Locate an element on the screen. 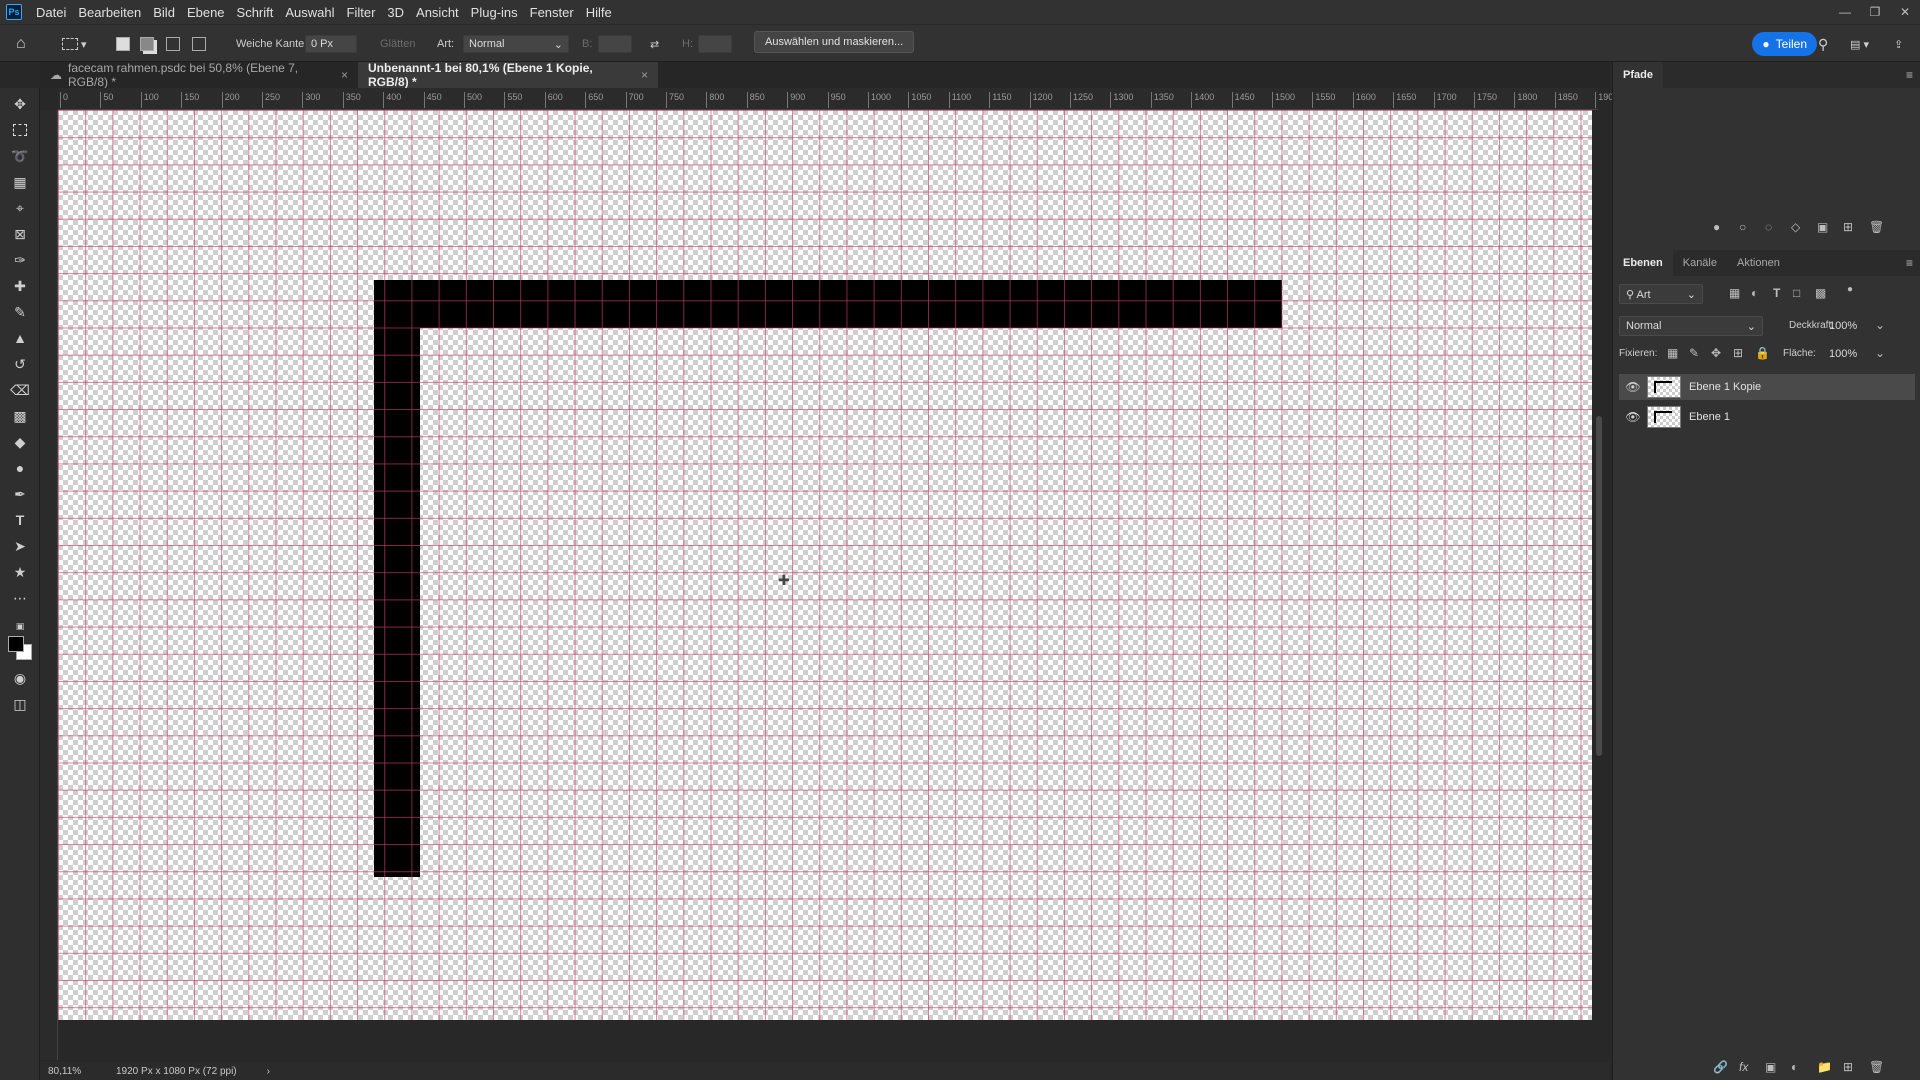  new-path-icon: ⊞ is located at coordinates (1848, 227).